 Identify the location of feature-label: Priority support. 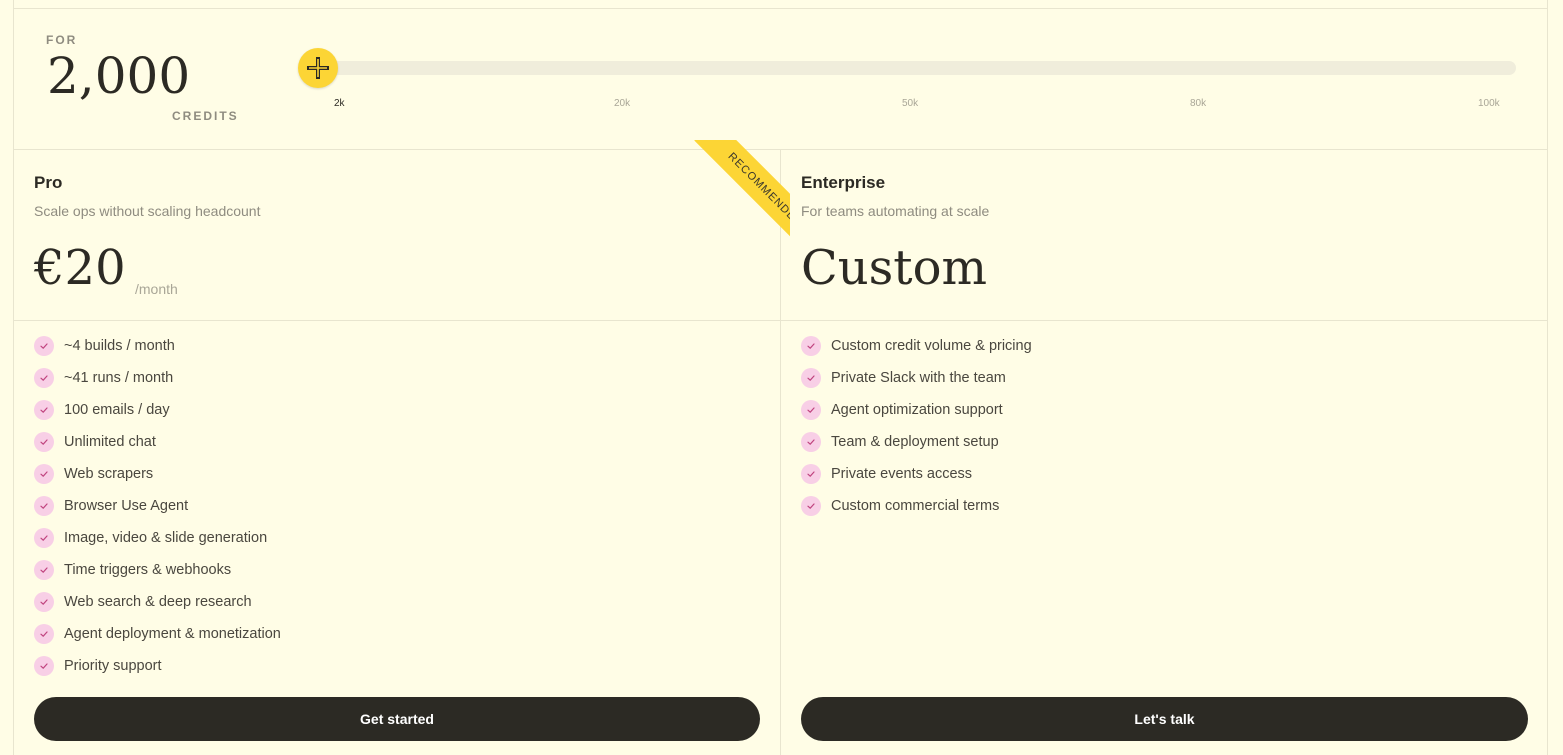
(113, 666).